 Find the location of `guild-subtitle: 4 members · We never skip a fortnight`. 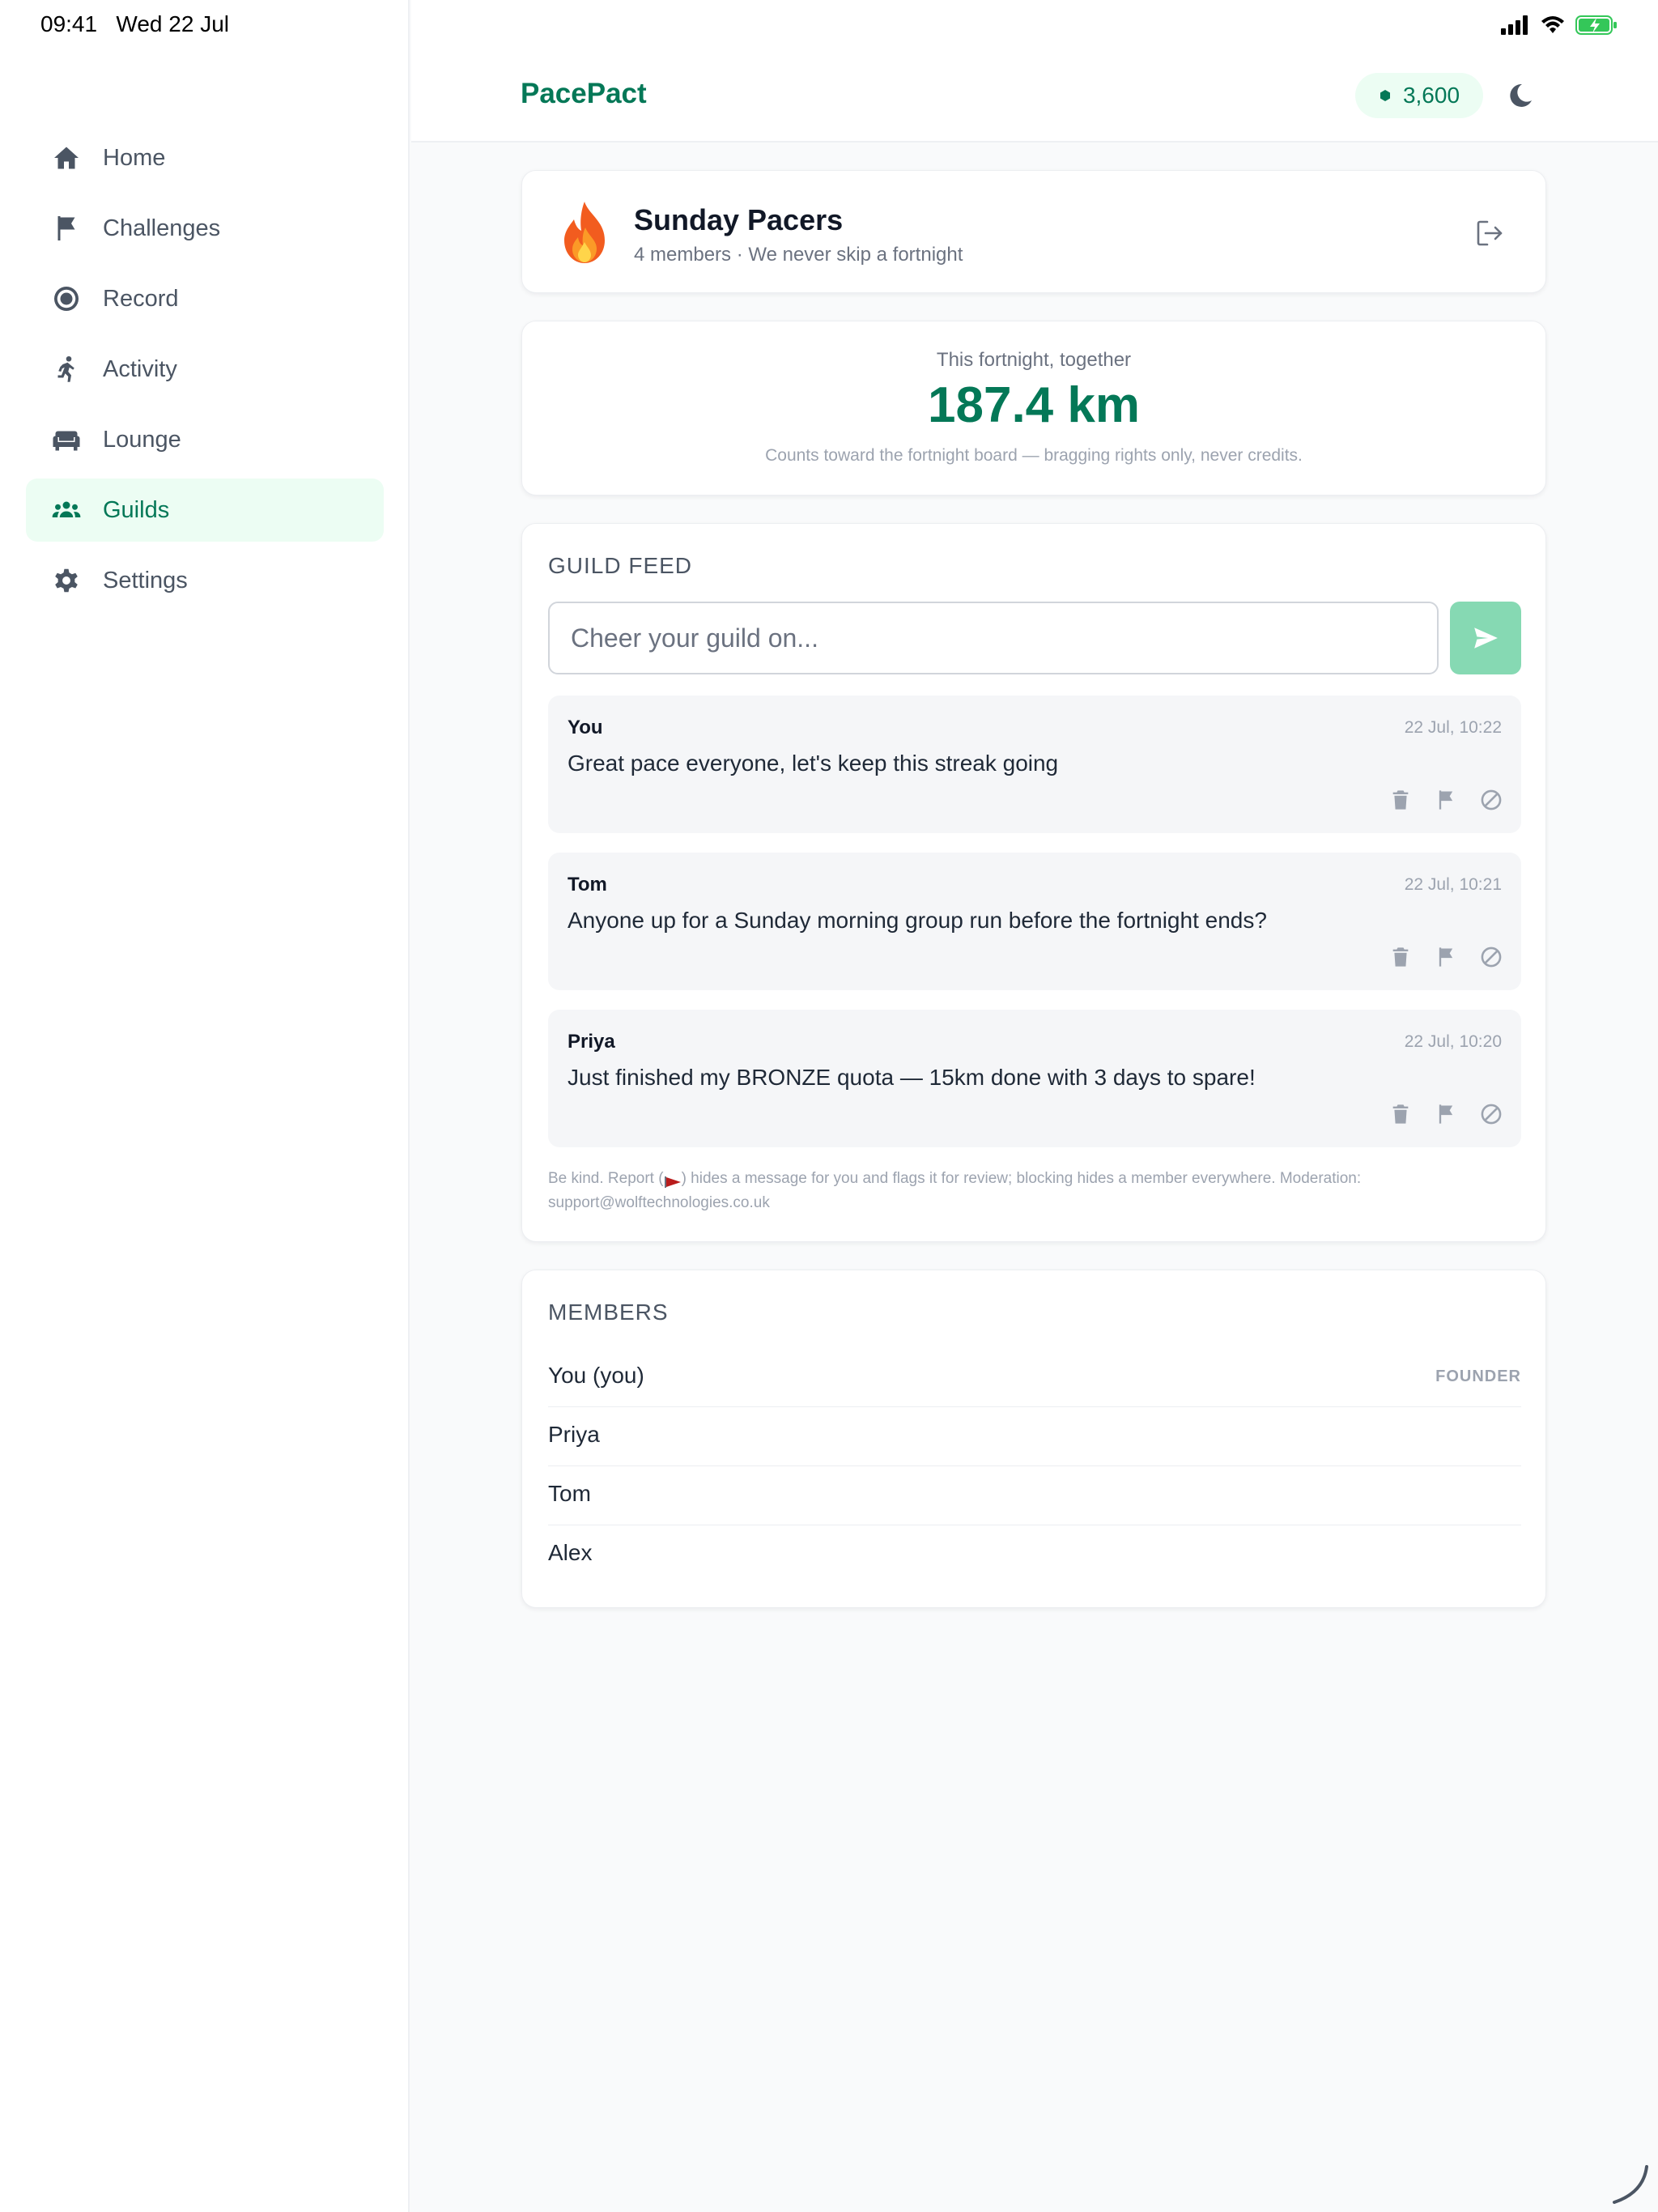

guild-subtitle: 4 members · We never skip a fortnight is located at coordinates (798, 255).